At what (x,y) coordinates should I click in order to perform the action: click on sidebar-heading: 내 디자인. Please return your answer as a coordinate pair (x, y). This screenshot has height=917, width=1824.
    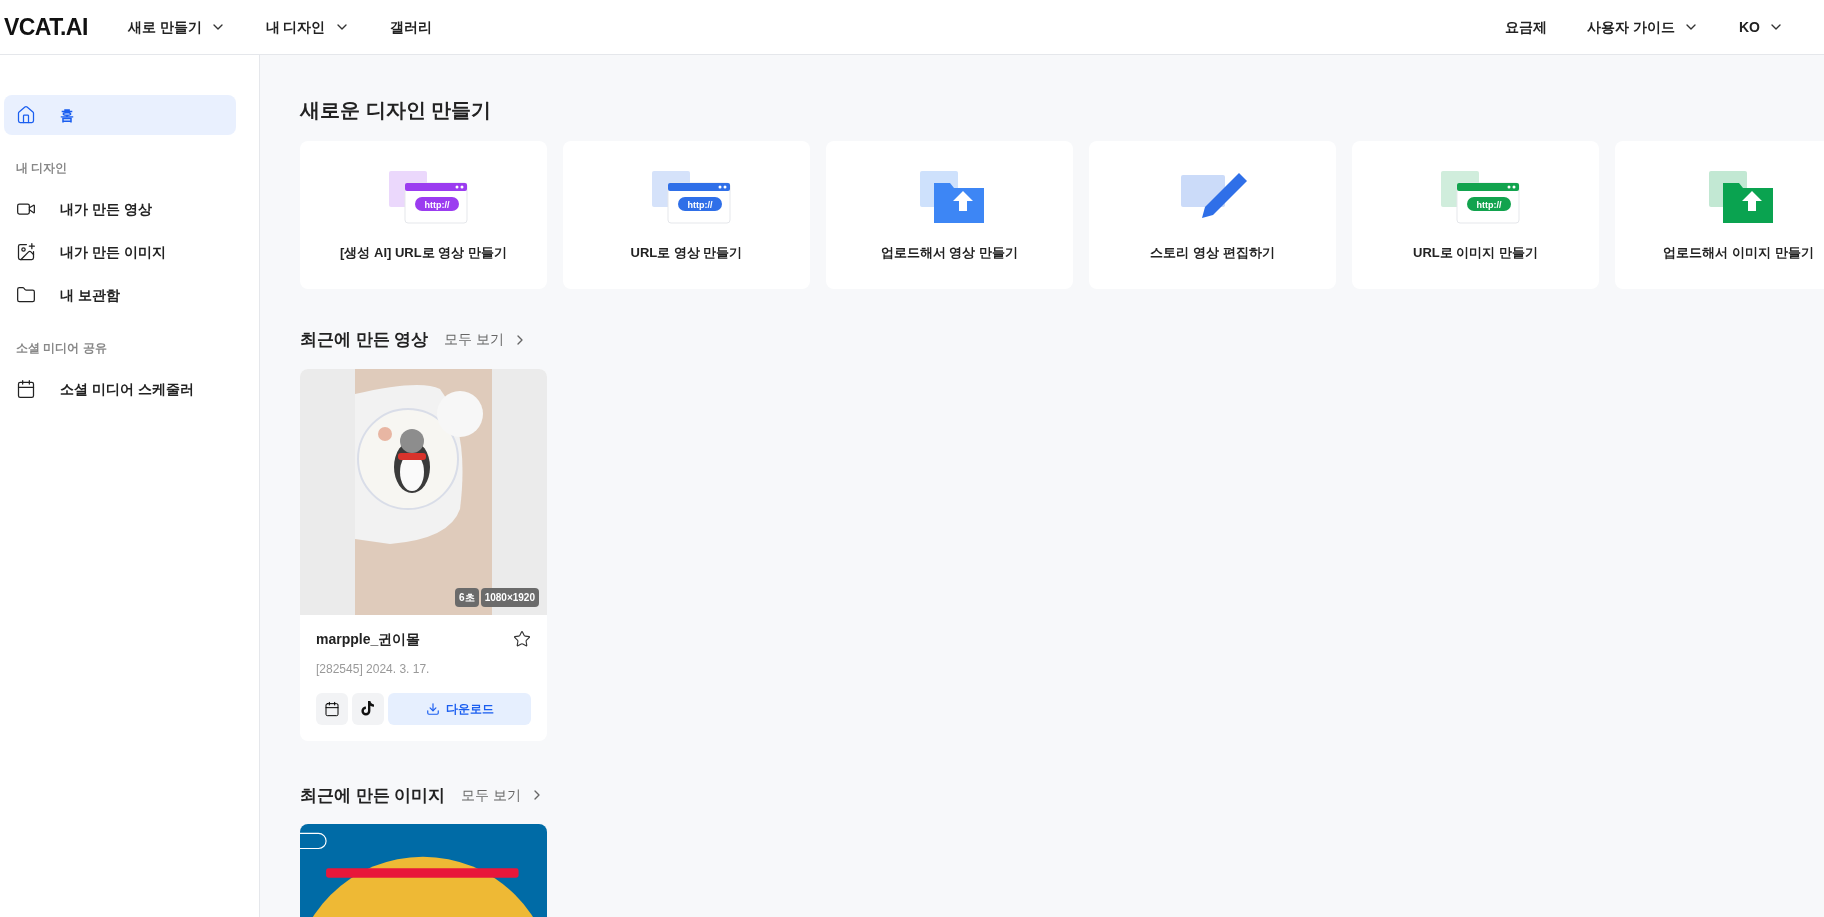
    Looking at the image, I should click on (42, 168).